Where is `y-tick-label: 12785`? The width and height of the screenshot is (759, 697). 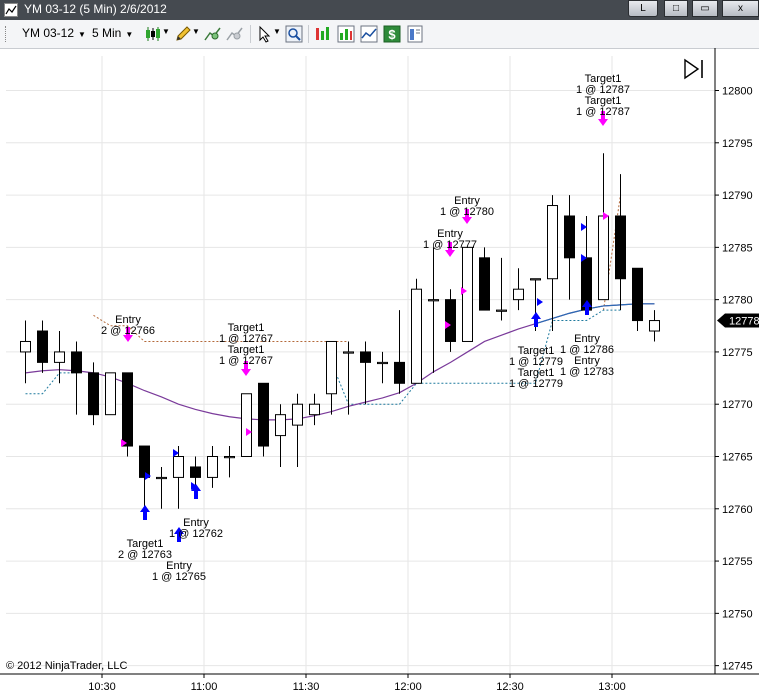
y-tick-label: 12785 is located at coordinates (737, 248).